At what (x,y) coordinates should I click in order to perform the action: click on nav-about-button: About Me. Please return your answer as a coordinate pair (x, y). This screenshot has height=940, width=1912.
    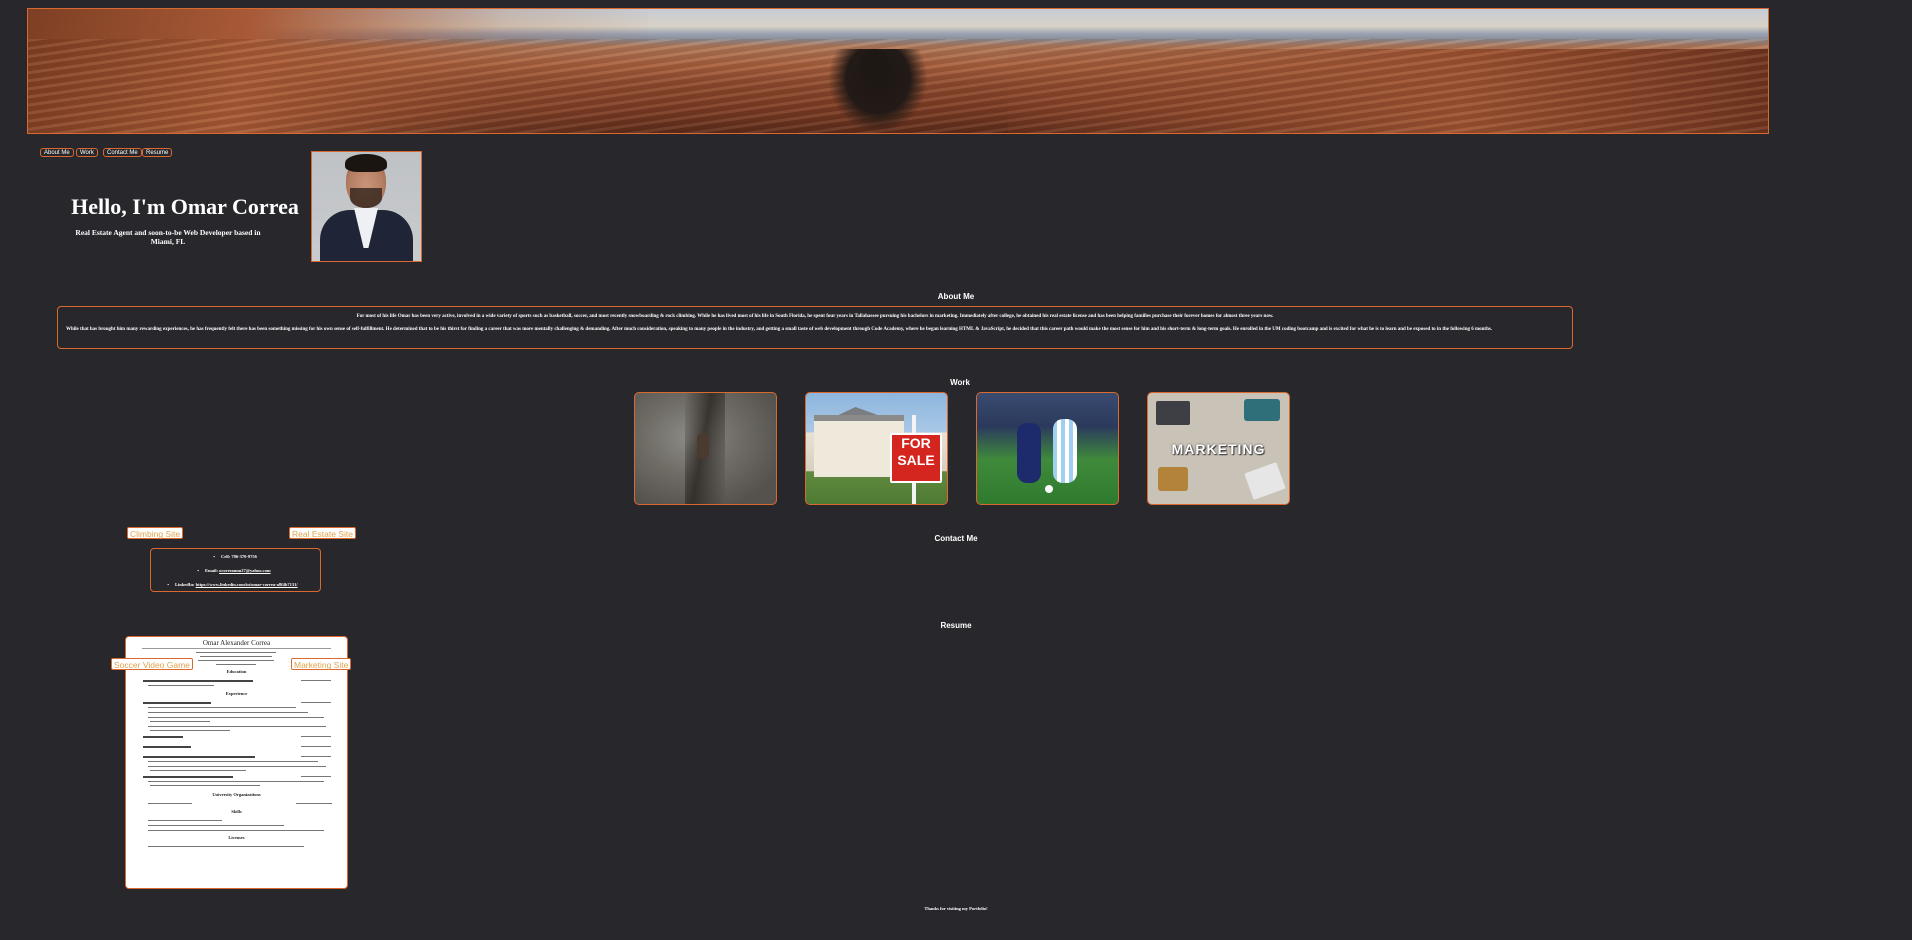
    Looking at the image, I should click on (57, 152).